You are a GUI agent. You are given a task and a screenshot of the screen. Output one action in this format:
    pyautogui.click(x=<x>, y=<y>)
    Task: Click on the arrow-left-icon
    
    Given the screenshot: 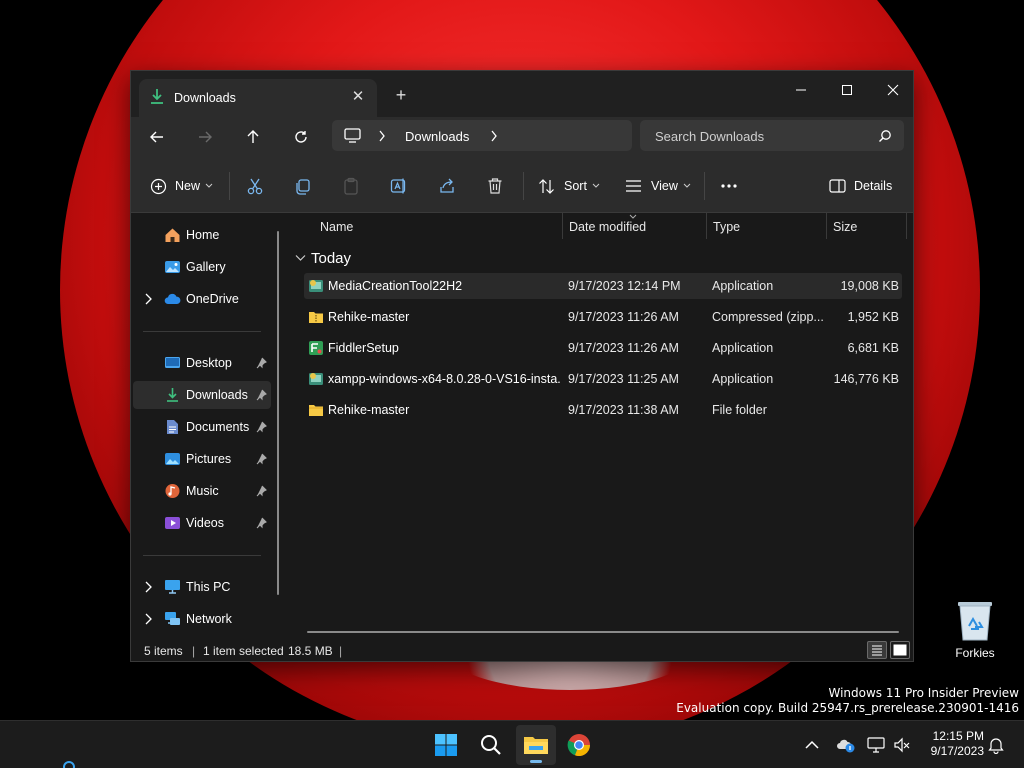 What is the action you would take?
    pyautogui.click(x=156, y=137)
    